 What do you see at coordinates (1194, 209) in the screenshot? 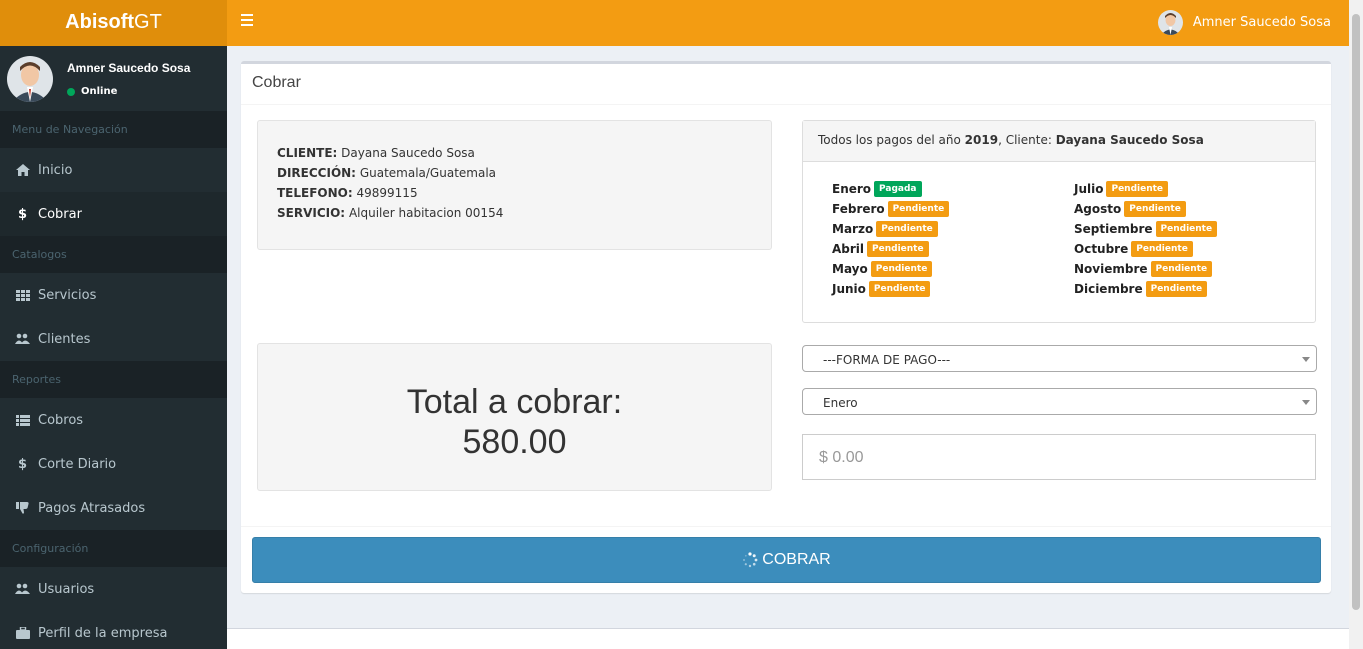
I see `month-row: Agosto Pendiente` at bounding box center [1194, 209].